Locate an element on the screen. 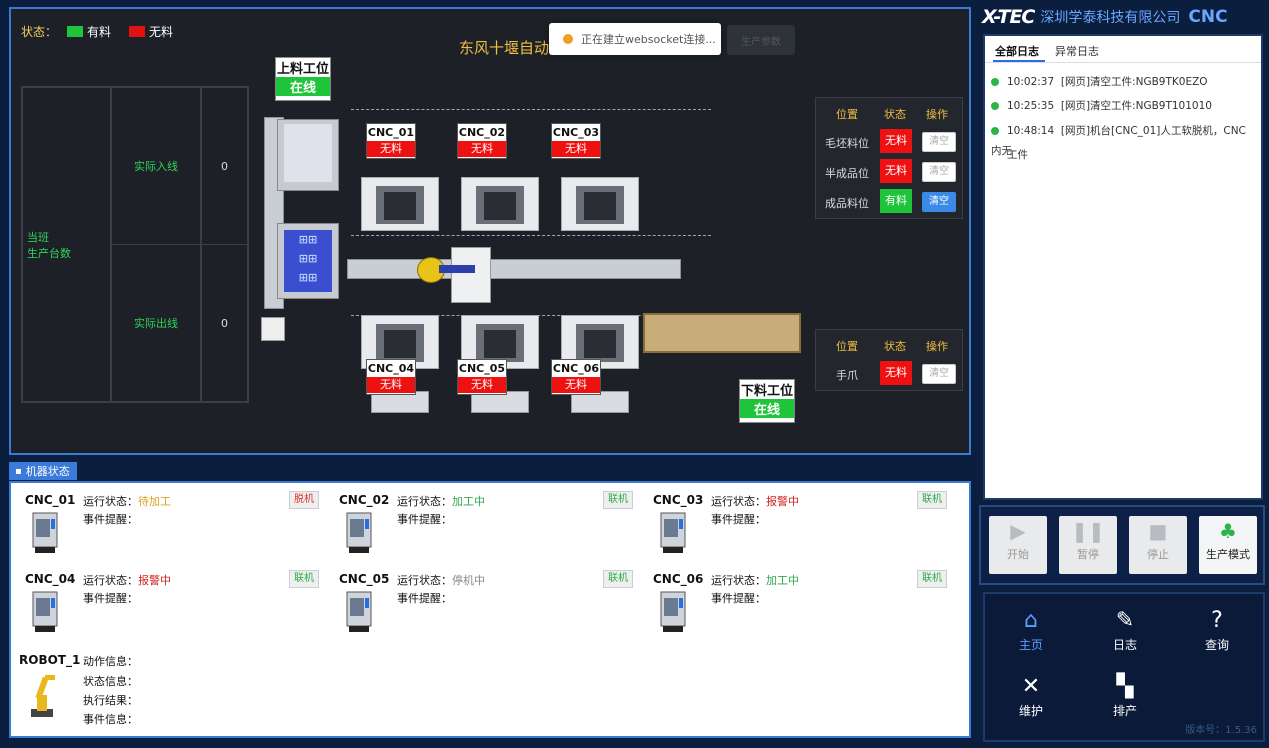  nav-home-label: 主页 is located at coordinates (1030, 645).